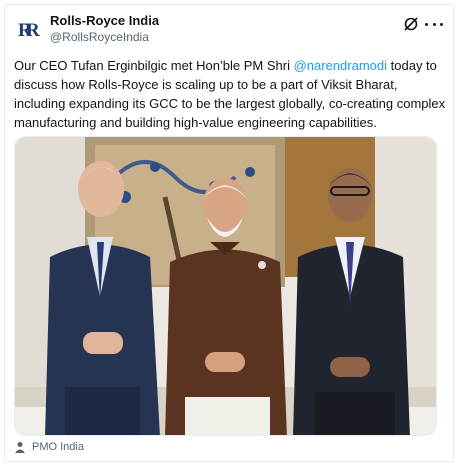  I want to click on avatar: R R, so click(29, 29).